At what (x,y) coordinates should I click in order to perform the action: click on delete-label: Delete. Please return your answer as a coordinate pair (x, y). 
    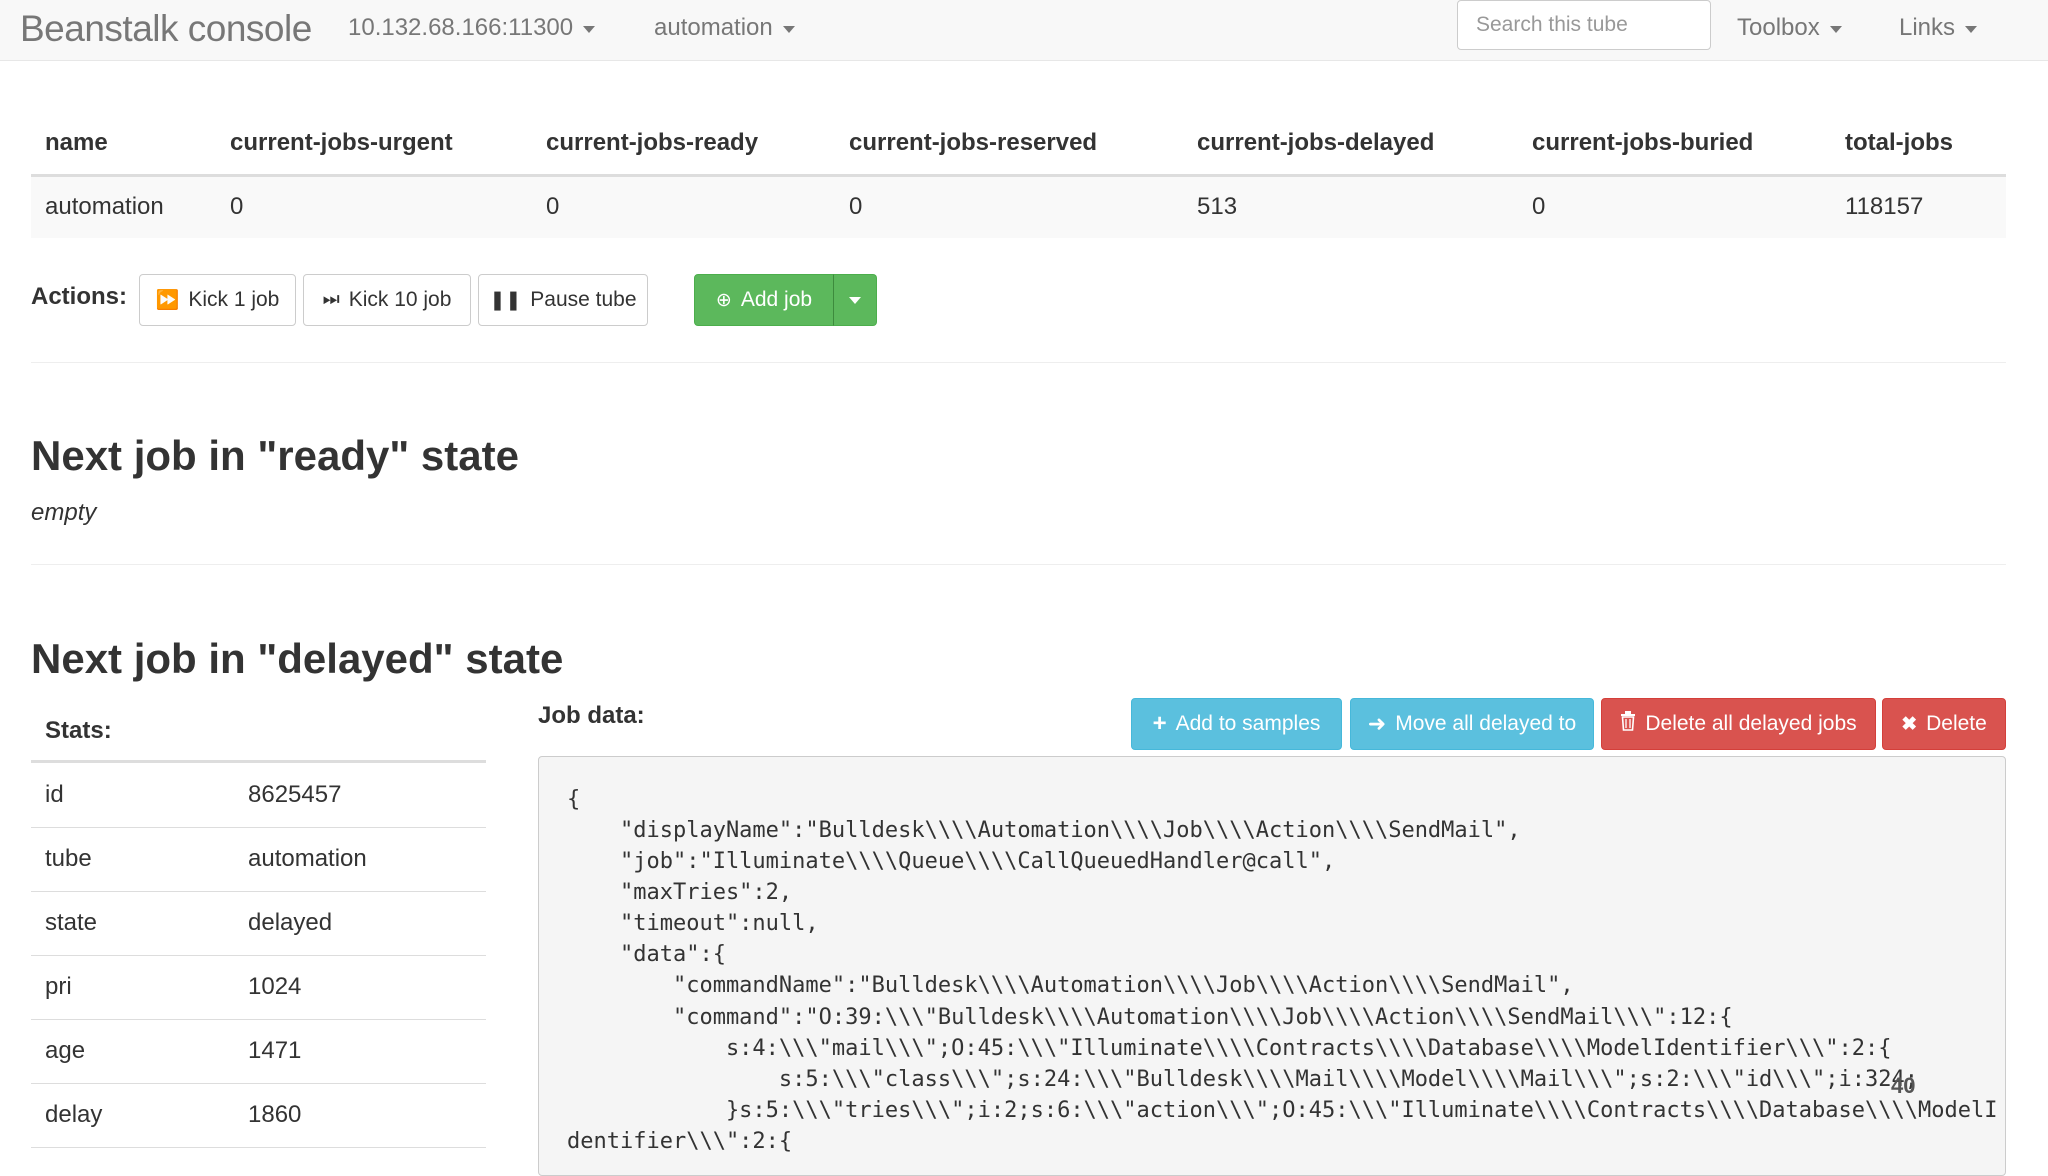
    Looking at the image, I should click on (1956, 723).